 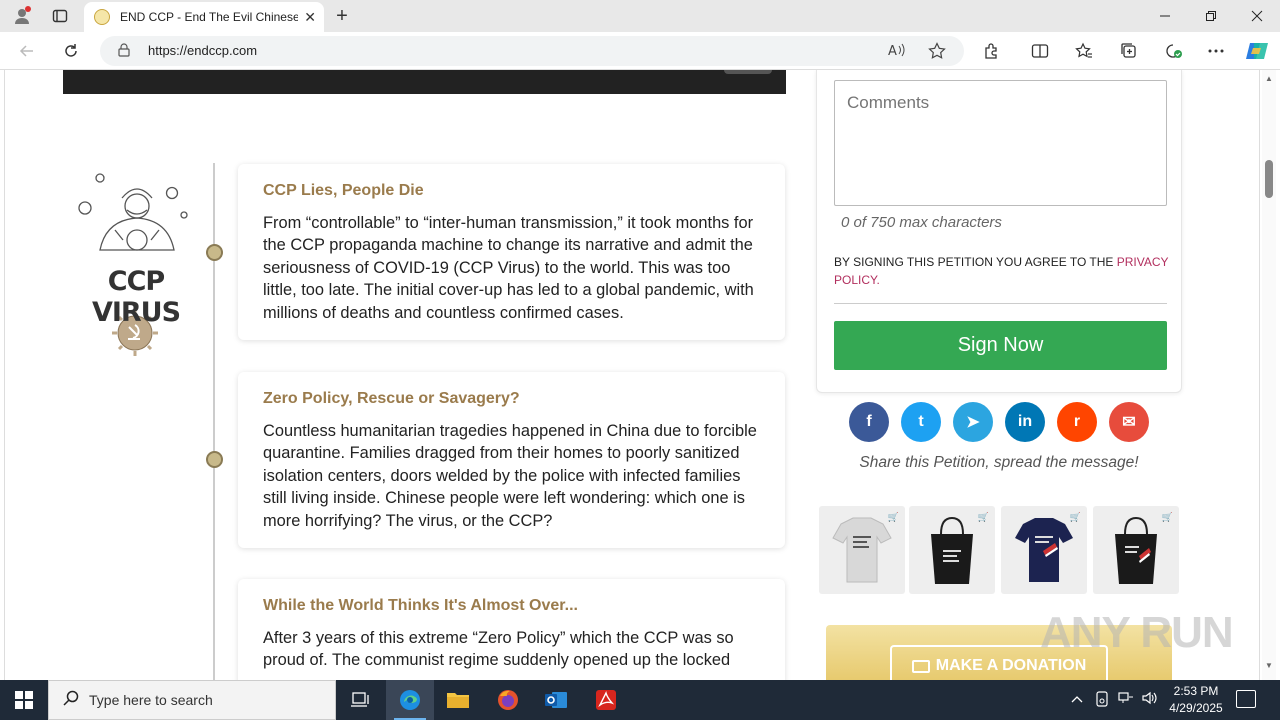 I want to click on taskbar: Type here to search 2:53 PM 4/29/2025, so click(x=640, y=700).